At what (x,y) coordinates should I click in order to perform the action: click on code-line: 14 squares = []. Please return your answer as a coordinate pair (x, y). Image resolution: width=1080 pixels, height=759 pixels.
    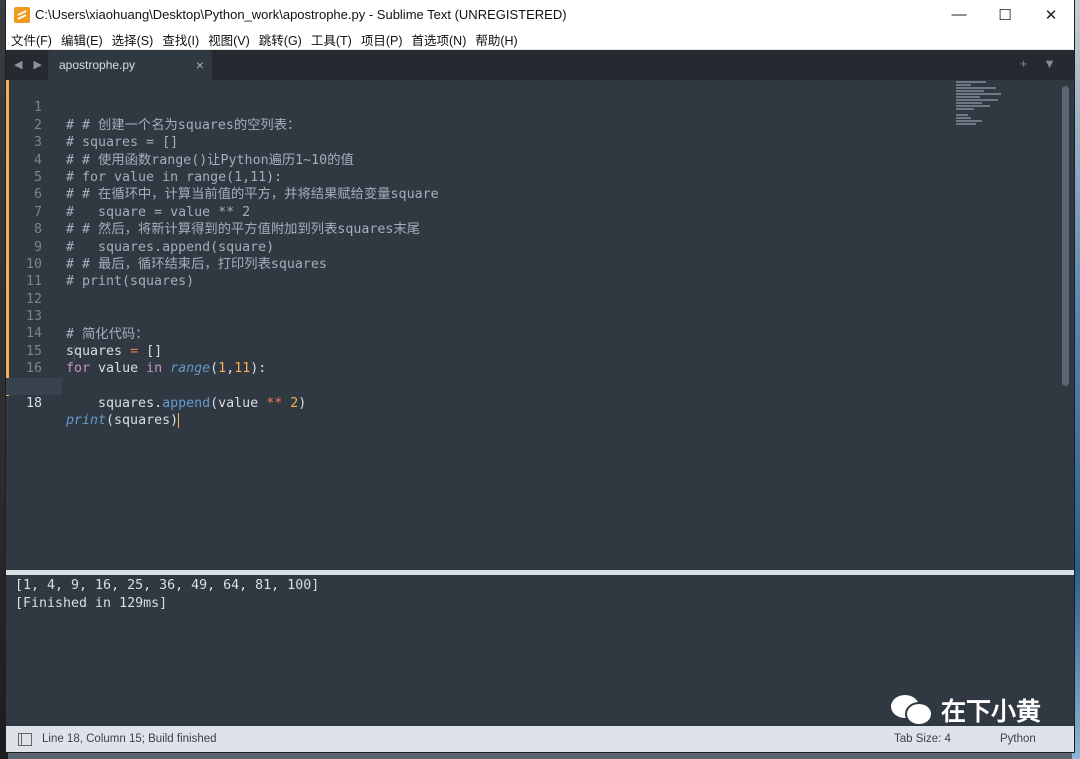
    Looking at the image, I should click on (531, 333).